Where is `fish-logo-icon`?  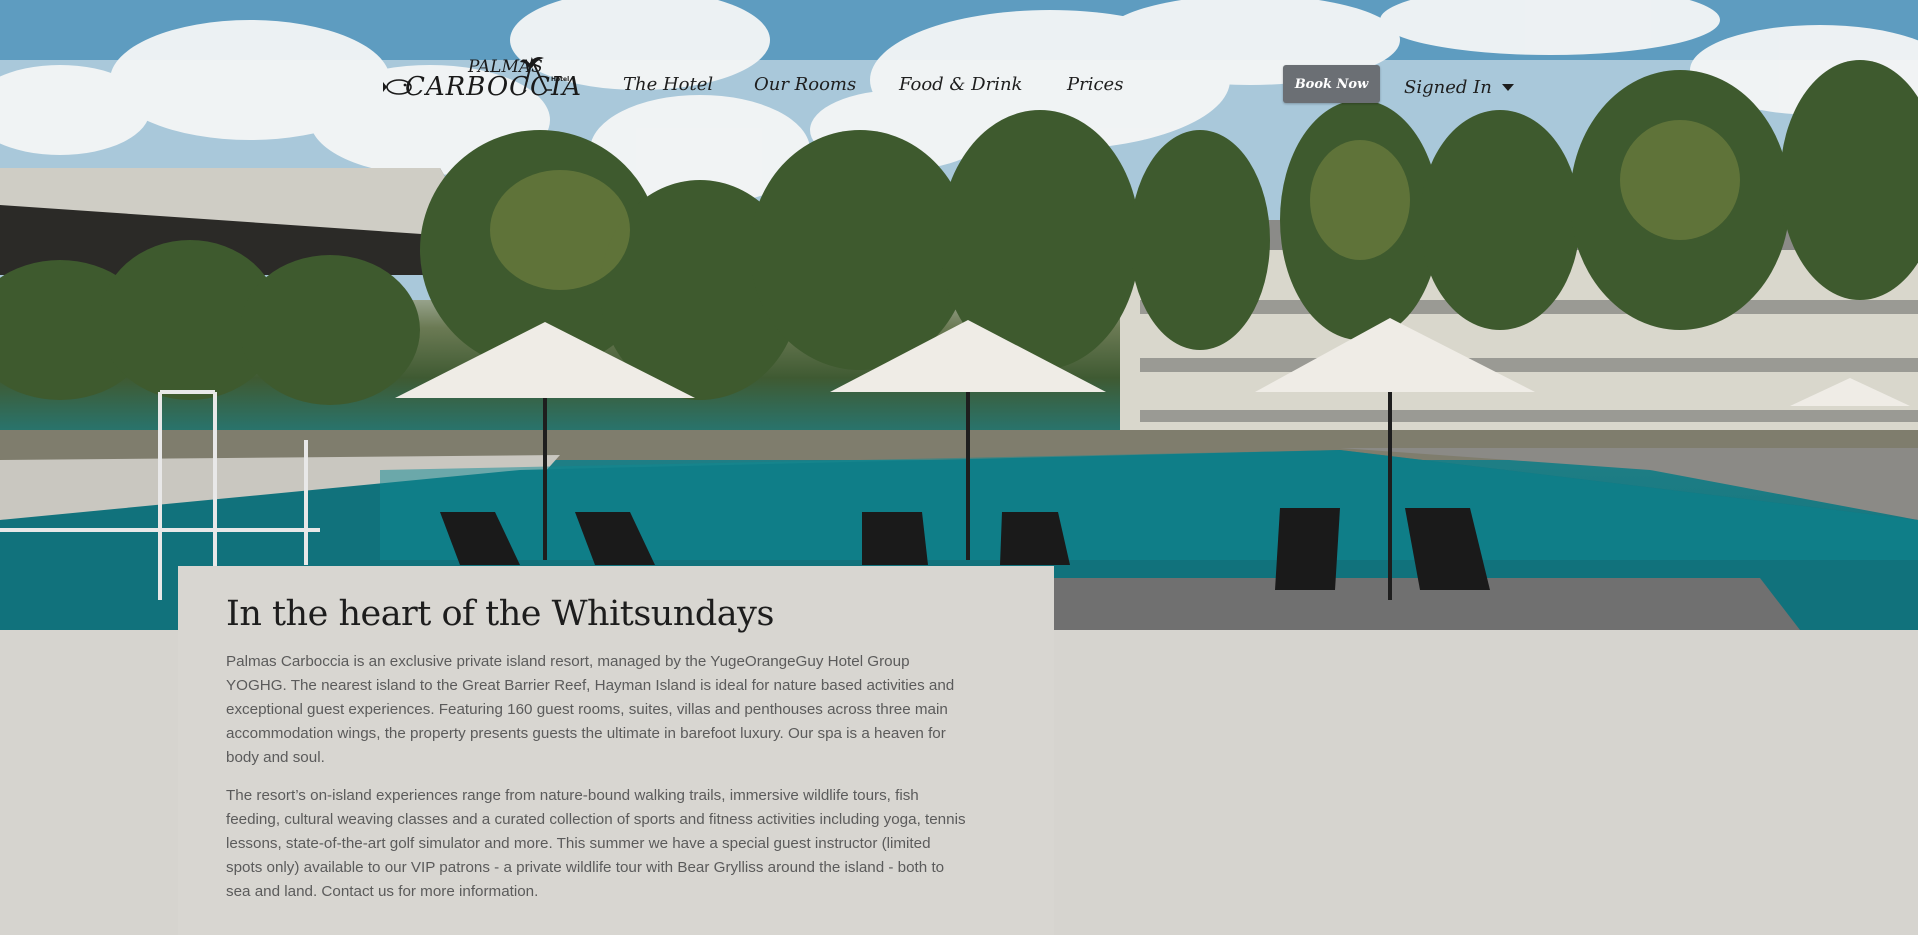 fish-logo-icon is located at coordinates (397, 87).